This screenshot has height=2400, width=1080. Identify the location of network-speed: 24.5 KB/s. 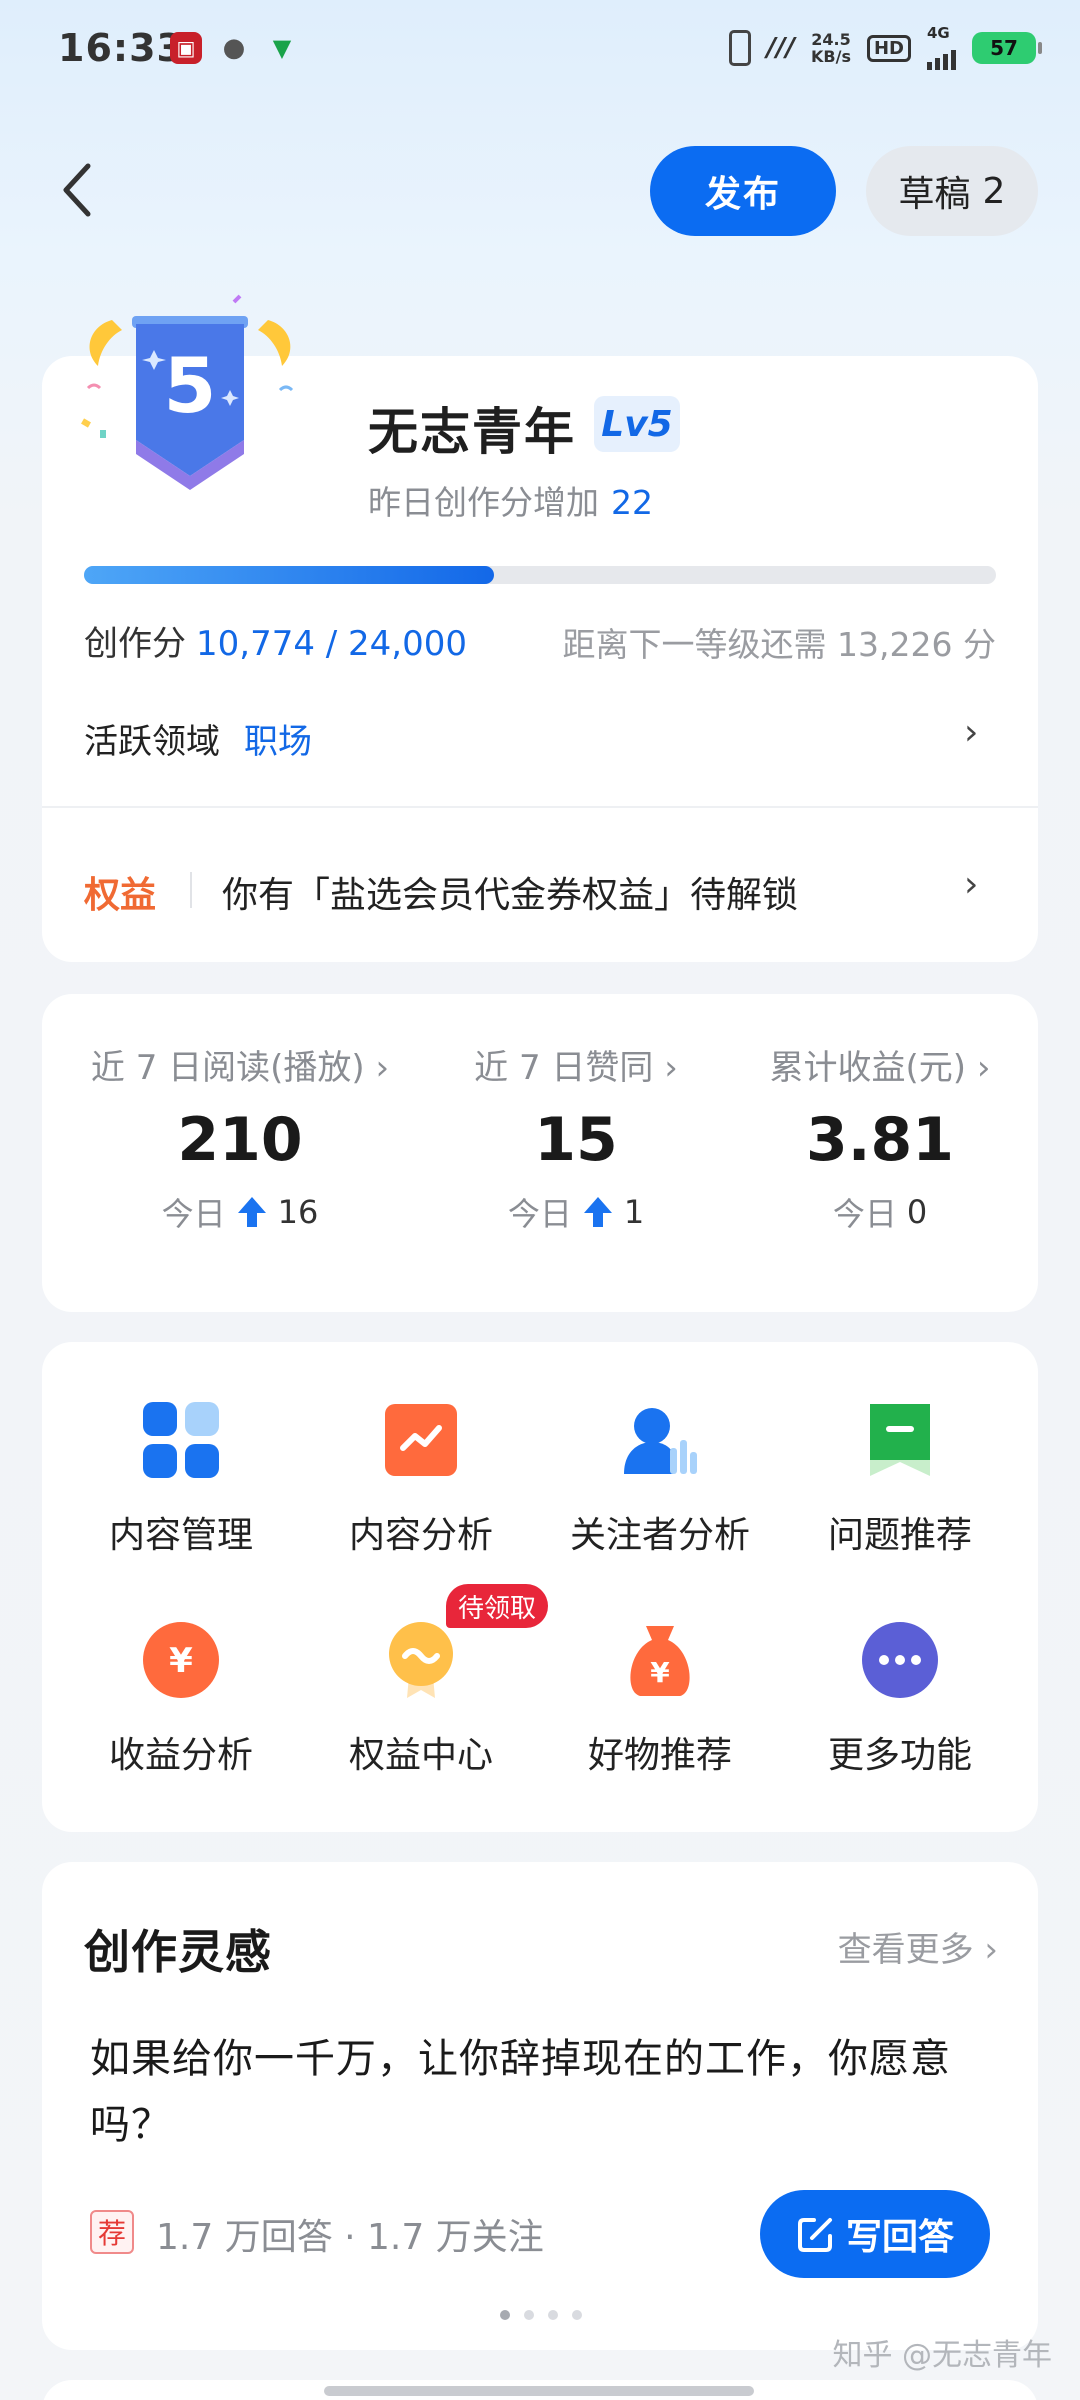
(831, 48).